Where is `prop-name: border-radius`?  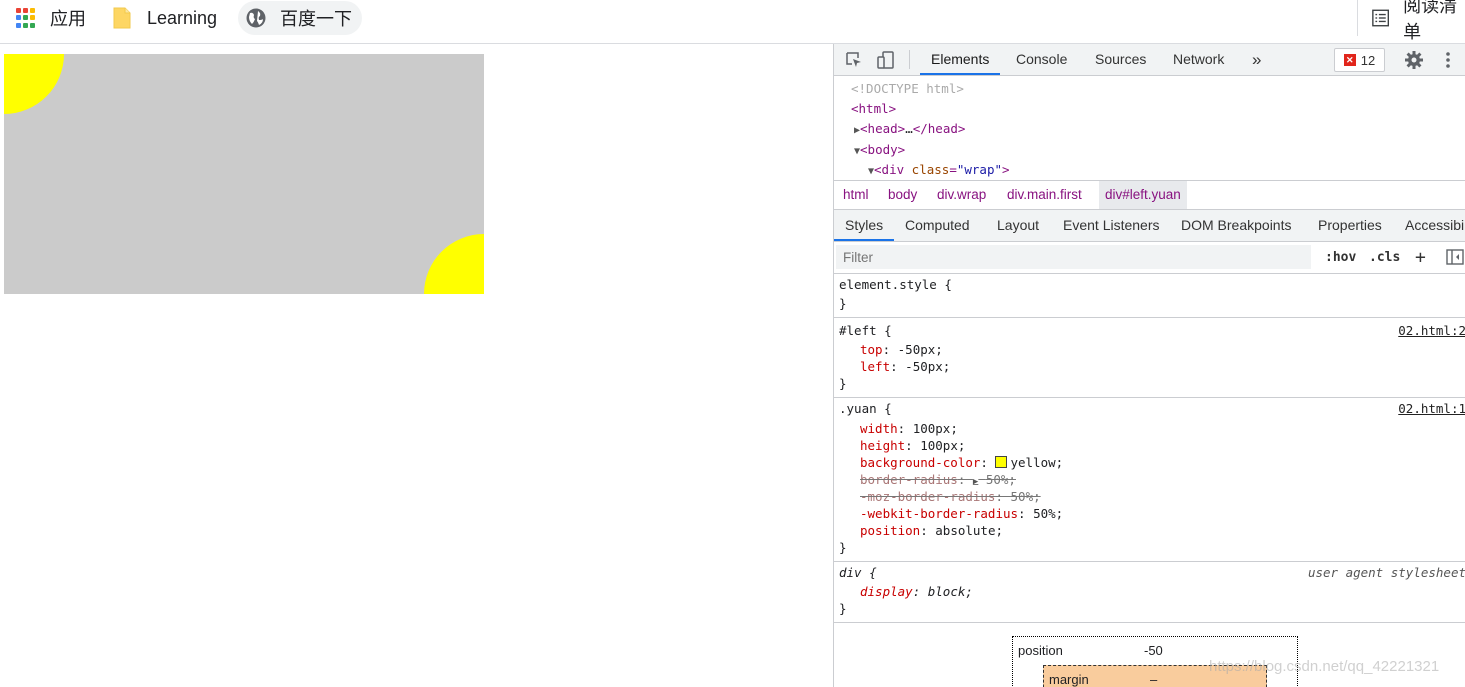
prop-name: border-radius is located at coordinates (909, 479).